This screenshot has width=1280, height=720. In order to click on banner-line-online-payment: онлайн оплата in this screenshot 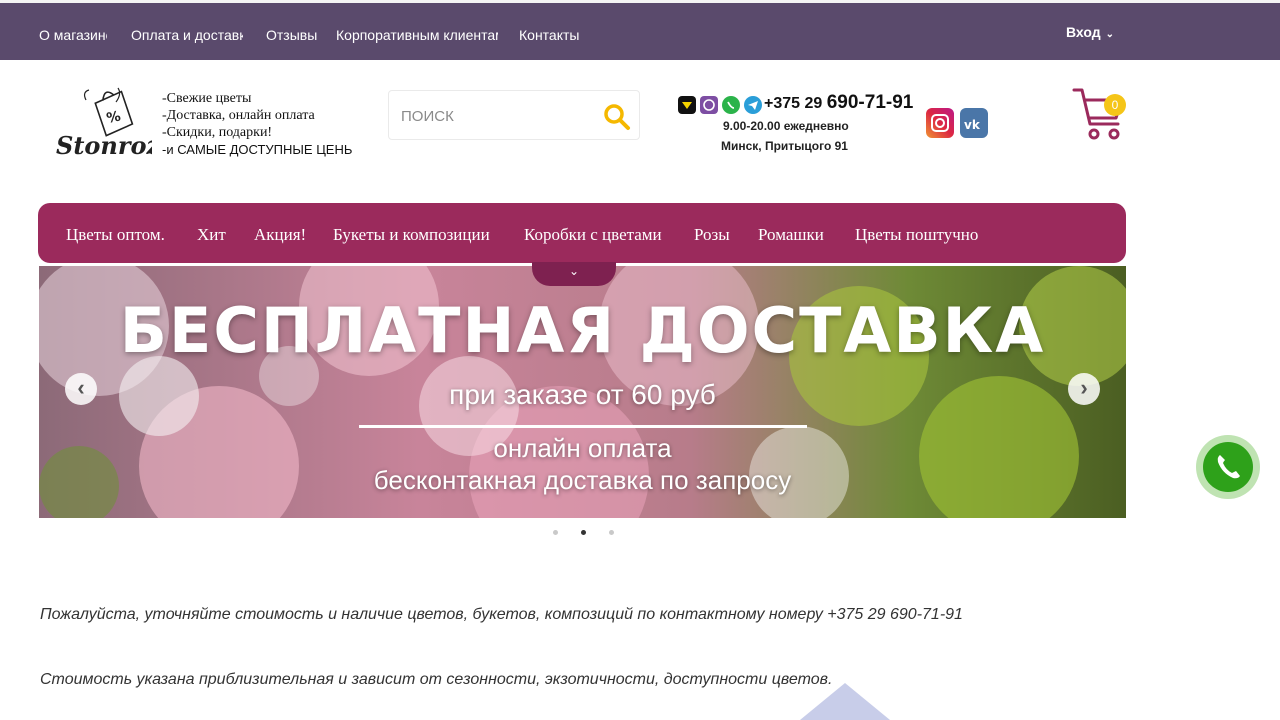, I will do `click(582, 448)`.